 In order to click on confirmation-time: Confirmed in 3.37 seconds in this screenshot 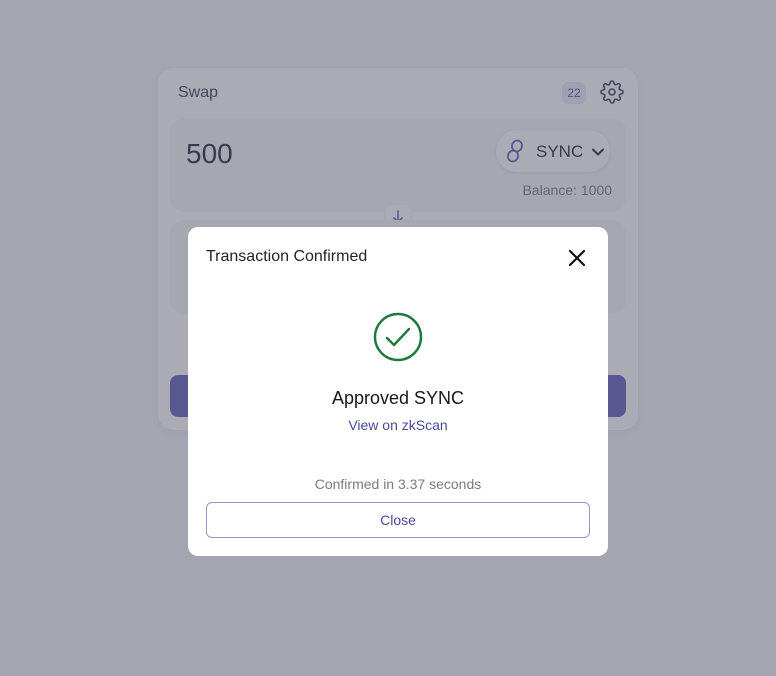, I will do `click(398, 484)`.